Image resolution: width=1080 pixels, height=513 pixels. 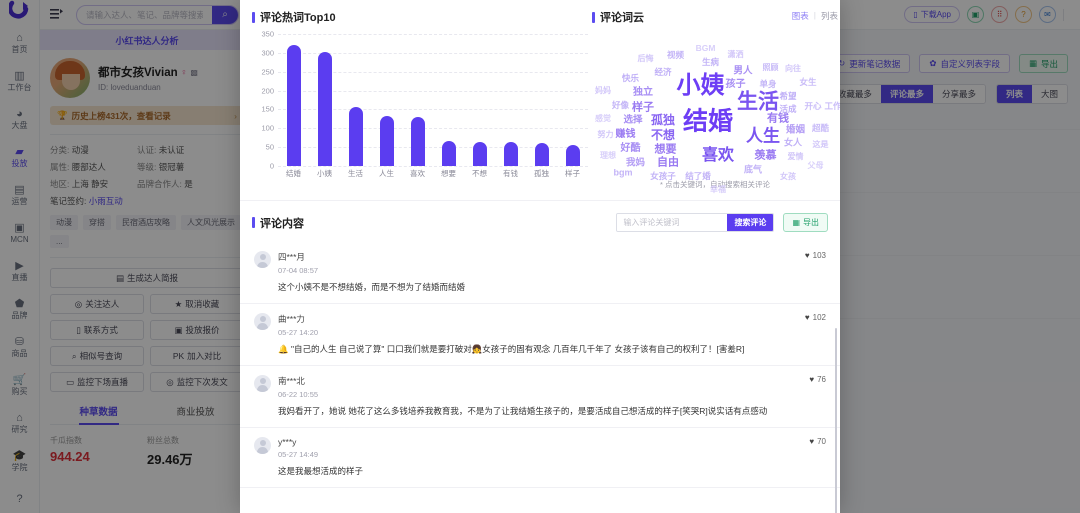 I want to click on wordcloud-word: 喜欢, so click(x=718, y=155).